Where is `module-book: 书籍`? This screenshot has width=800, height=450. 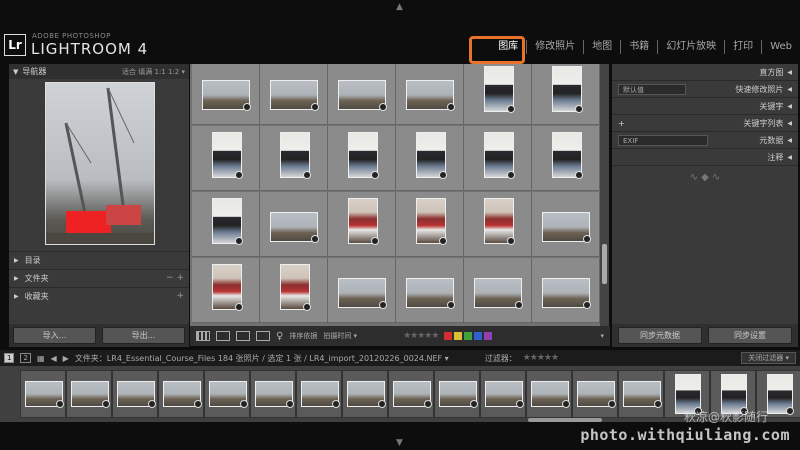 module-book: 书籍 is located at coordinates (640, 47).